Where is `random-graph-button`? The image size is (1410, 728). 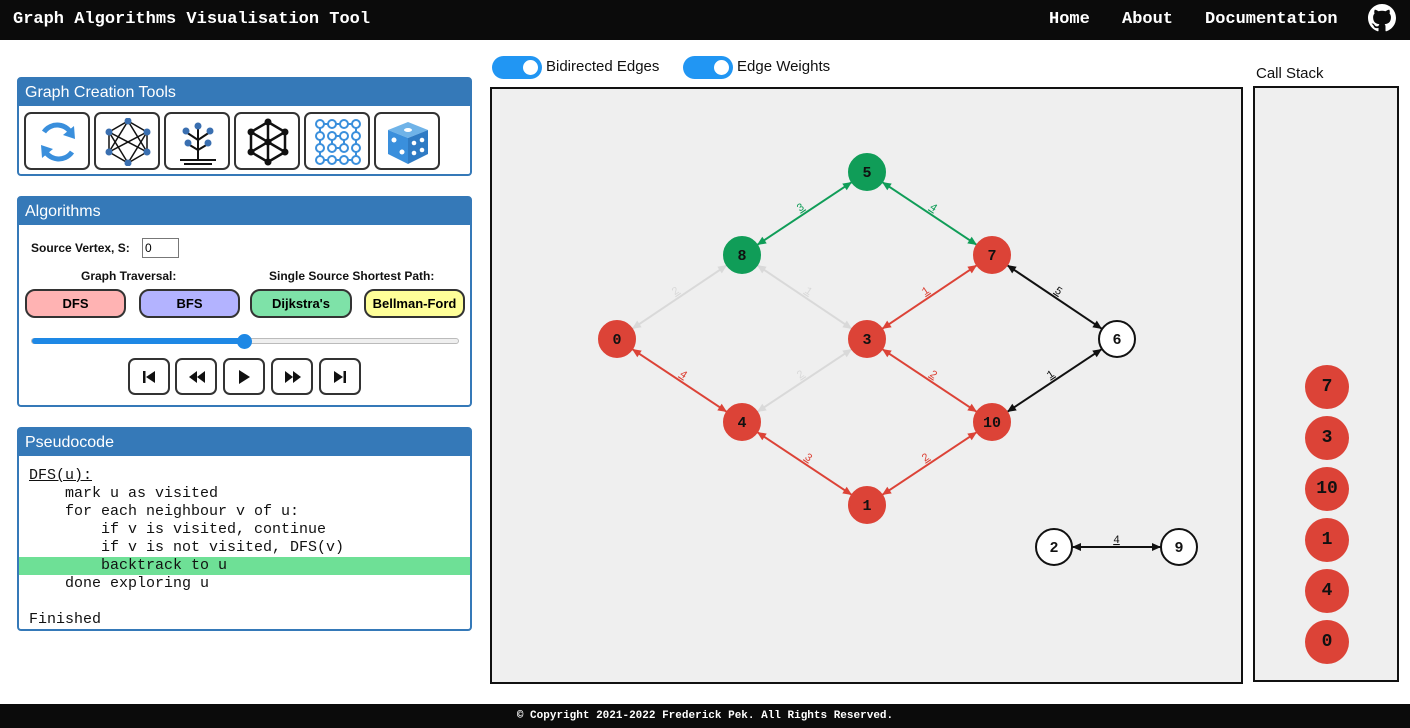
random-graph-button is located at coordinates (407, 141).